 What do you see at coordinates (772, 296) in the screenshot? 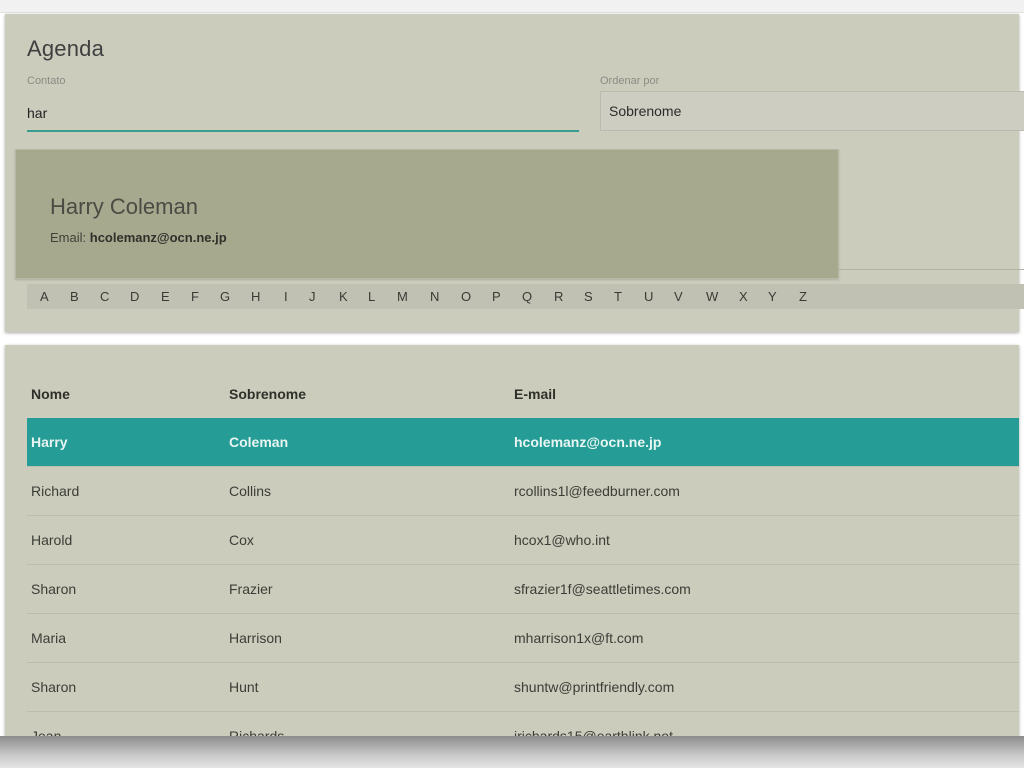
I see `alphabet-letter-y: Y` at bounding box center [772, 296].